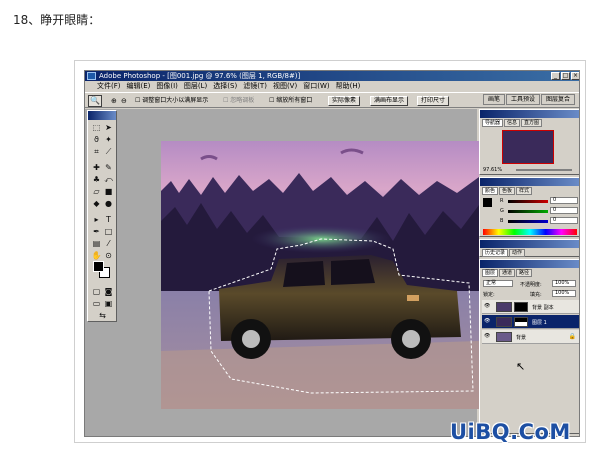 This screenshot has height=451, width=602. I want to click on gradient-tool-icon: ■, so click(108, 192).